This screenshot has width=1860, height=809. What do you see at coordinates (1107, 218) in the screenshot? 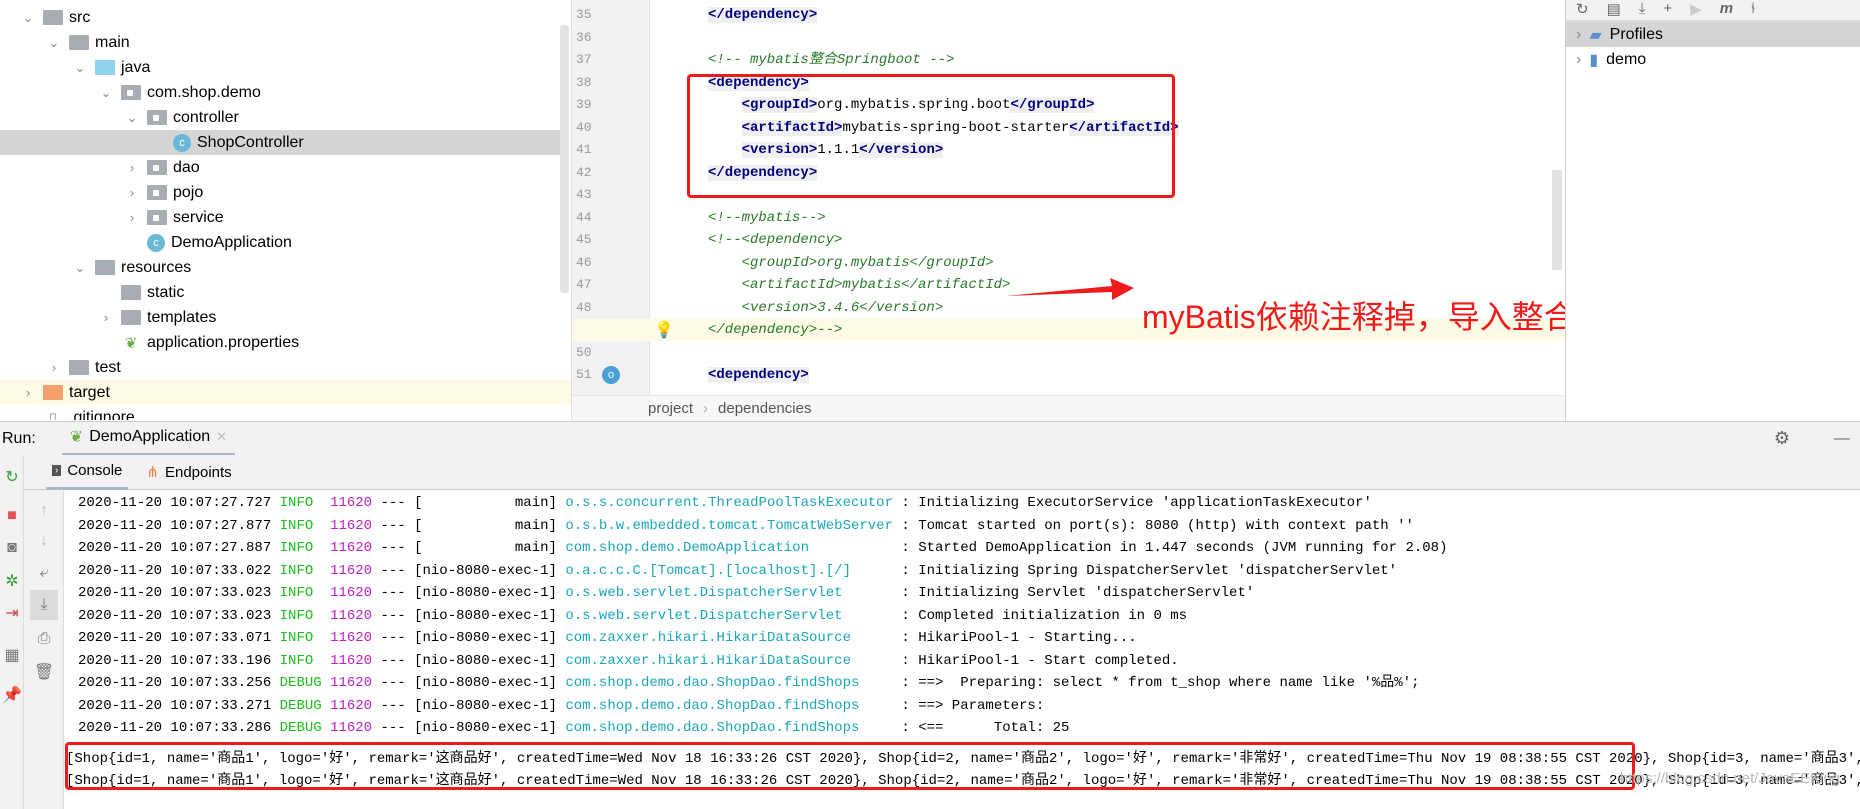
I see `code-line: <!--mybatis-->` at bounding box center [1107, 218].